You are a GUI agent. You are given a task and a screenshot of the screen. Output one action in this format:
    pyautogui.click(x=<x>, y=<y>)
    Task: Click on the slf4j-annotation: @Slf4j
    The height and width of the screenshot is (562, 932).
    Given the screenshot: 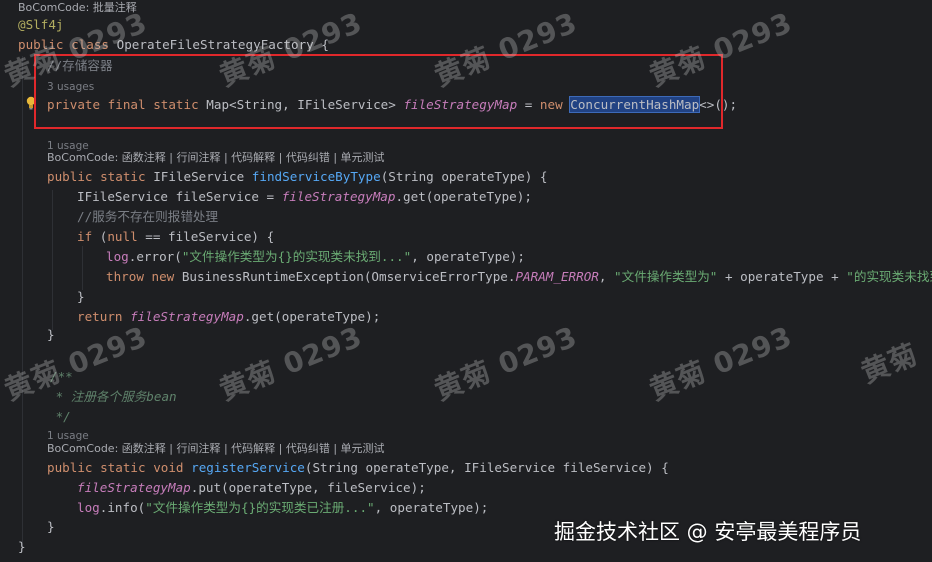 What is the action you would take?
    pyautogui.click(x=41, y=24)
    